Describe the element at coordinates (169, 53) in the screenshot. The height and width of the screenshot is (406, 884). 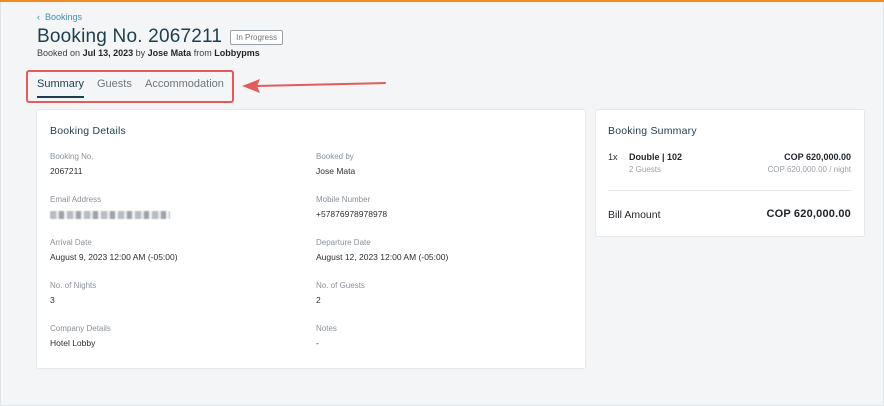
I see `booked-by-name: Jose Mata` at that location.